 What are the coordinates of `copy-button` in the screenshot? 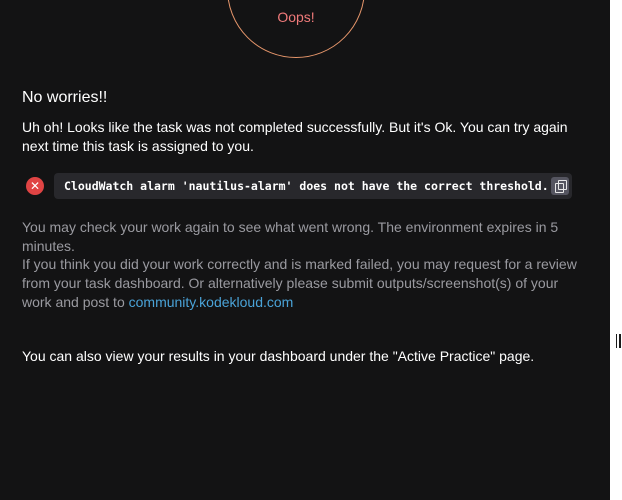 It's located at (560, 186).